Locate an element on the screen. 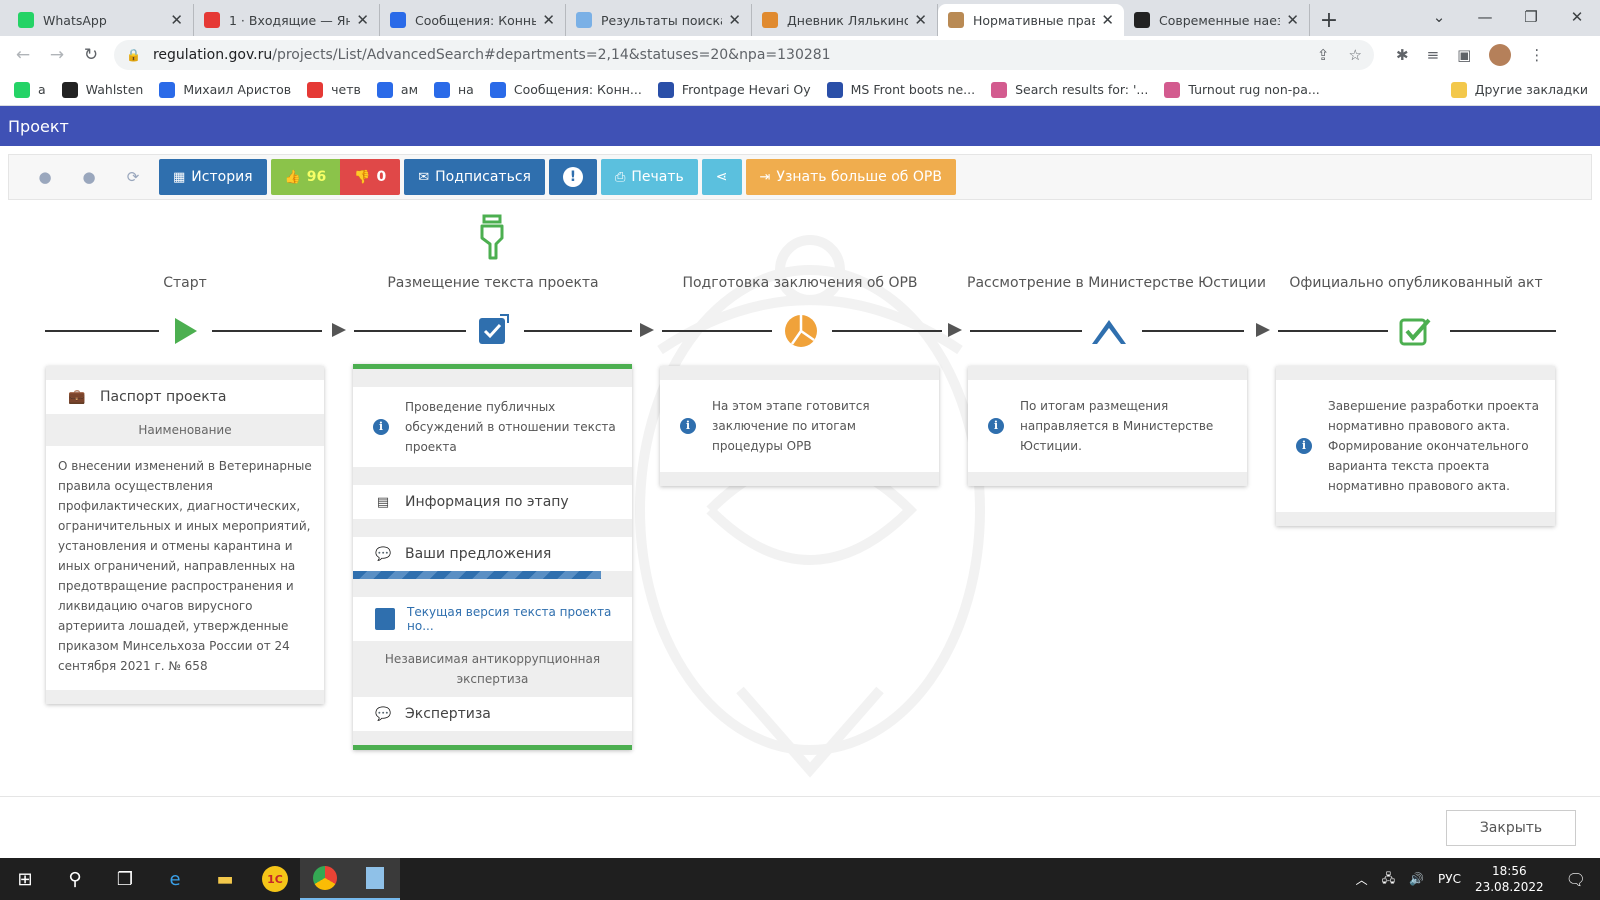 This screenshot has width=1600, height=900. thumbs-up-icon: 👍 is located at coordinates (292, 177).